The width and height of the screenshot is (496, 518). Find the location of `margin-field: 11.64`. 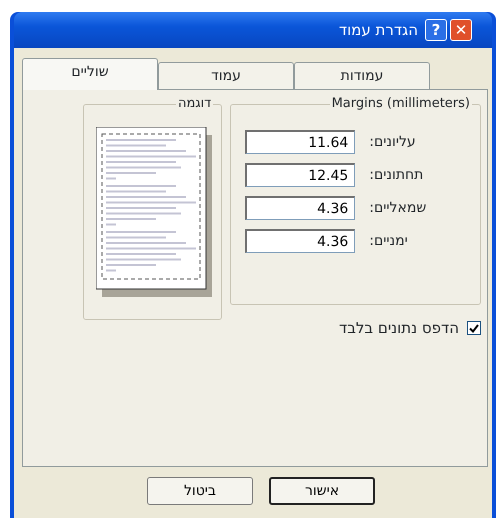

margin-field: 11.64 is located at coordinates (300, 142).